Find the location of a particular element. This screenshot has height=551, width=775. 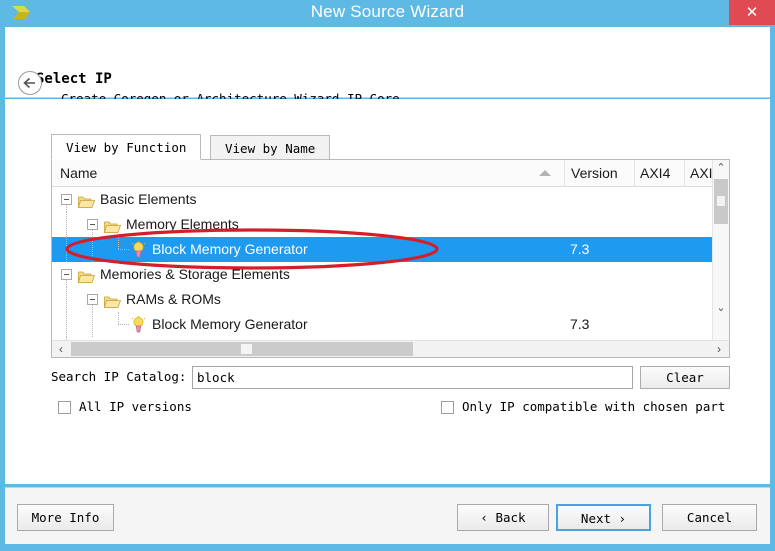

clear-button: Clear is located at coordinates (685, 377).